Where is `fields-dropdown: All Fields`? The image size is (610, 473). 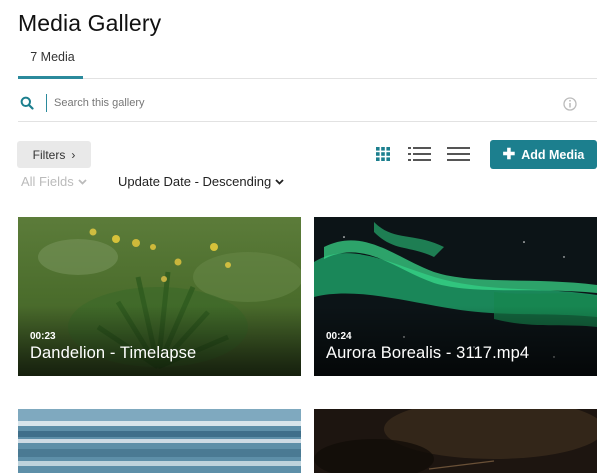
fields-dropdown: All Fields is located at coordinates (54, 181).